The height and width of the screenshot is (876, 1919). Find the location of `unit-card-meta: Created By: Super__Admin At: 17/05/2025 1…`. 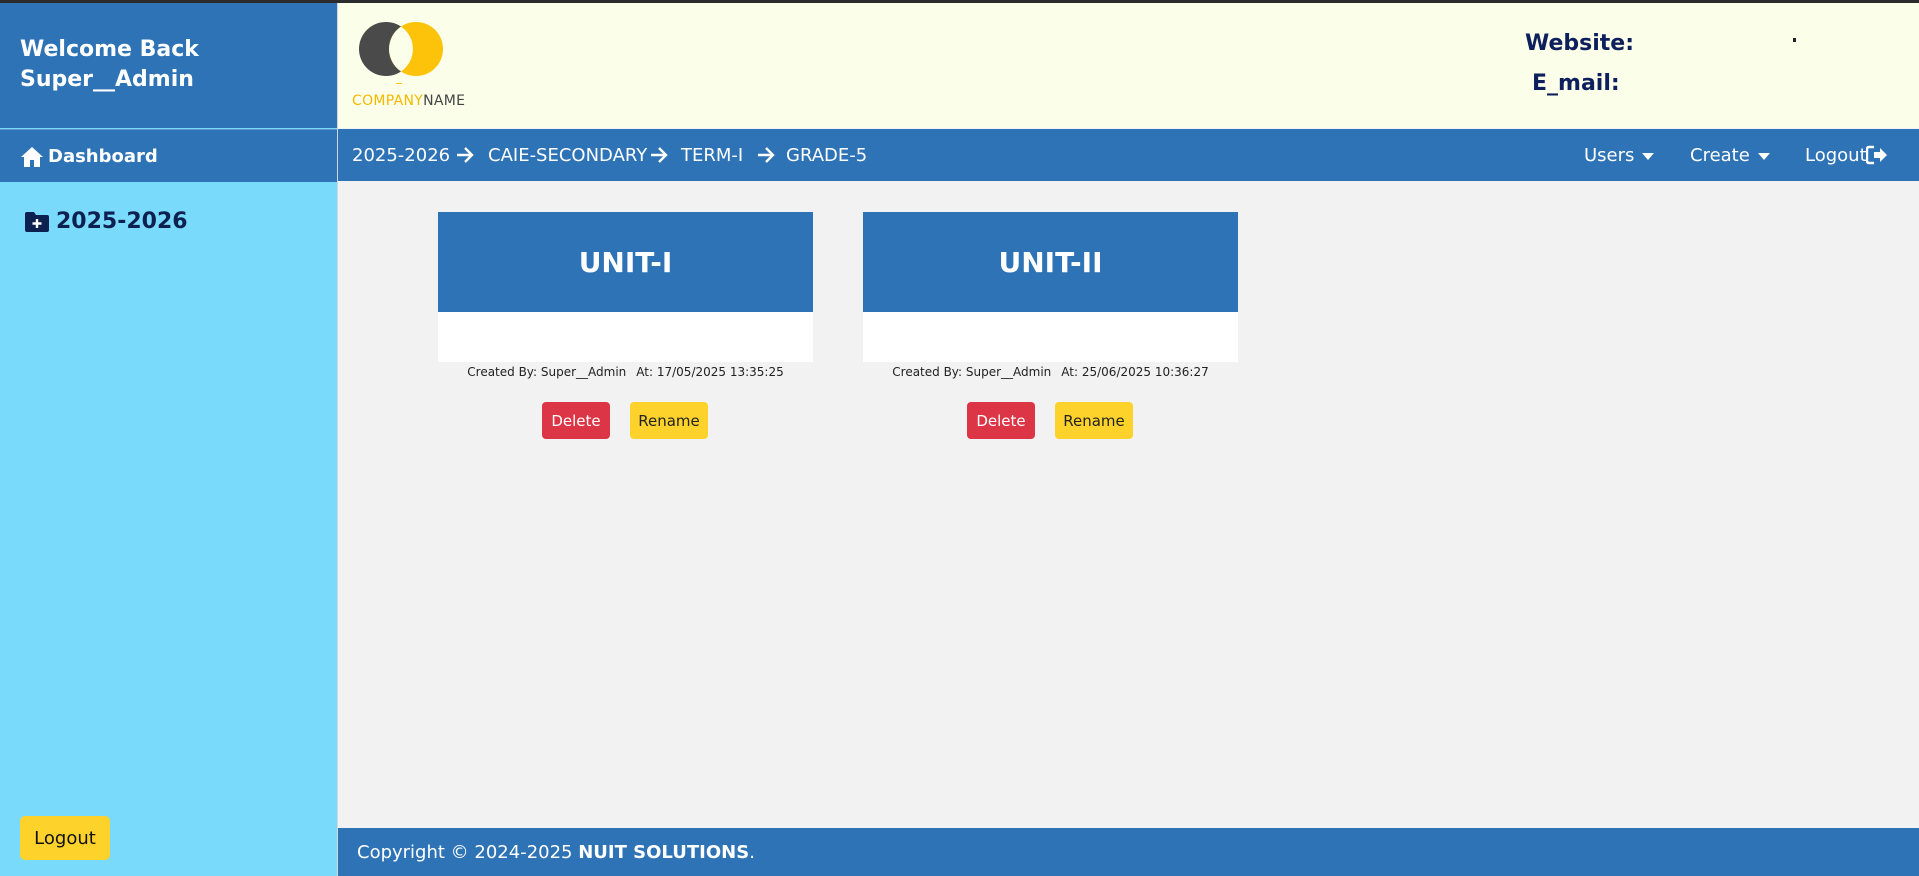

unit-card-meta: Created By: Super__Admin At: 17/05/2025 1… is located at coordinates (625, 372).